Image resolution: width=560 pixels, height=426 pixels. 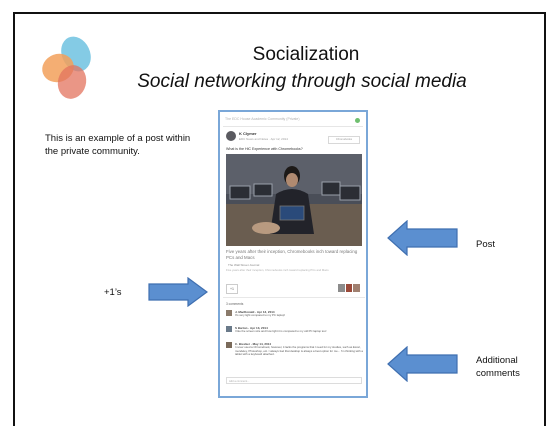 I want to click on post-label: Post, so click(x=486, y=244).